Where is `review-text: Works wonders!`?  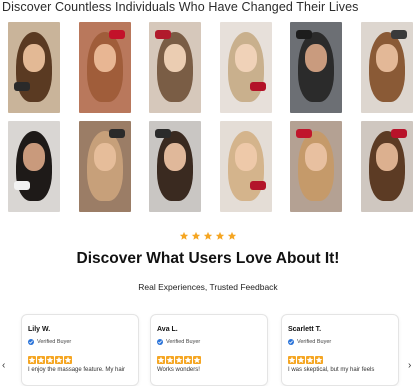
review-text: Works wonders! is located at coordinates (178, 370).